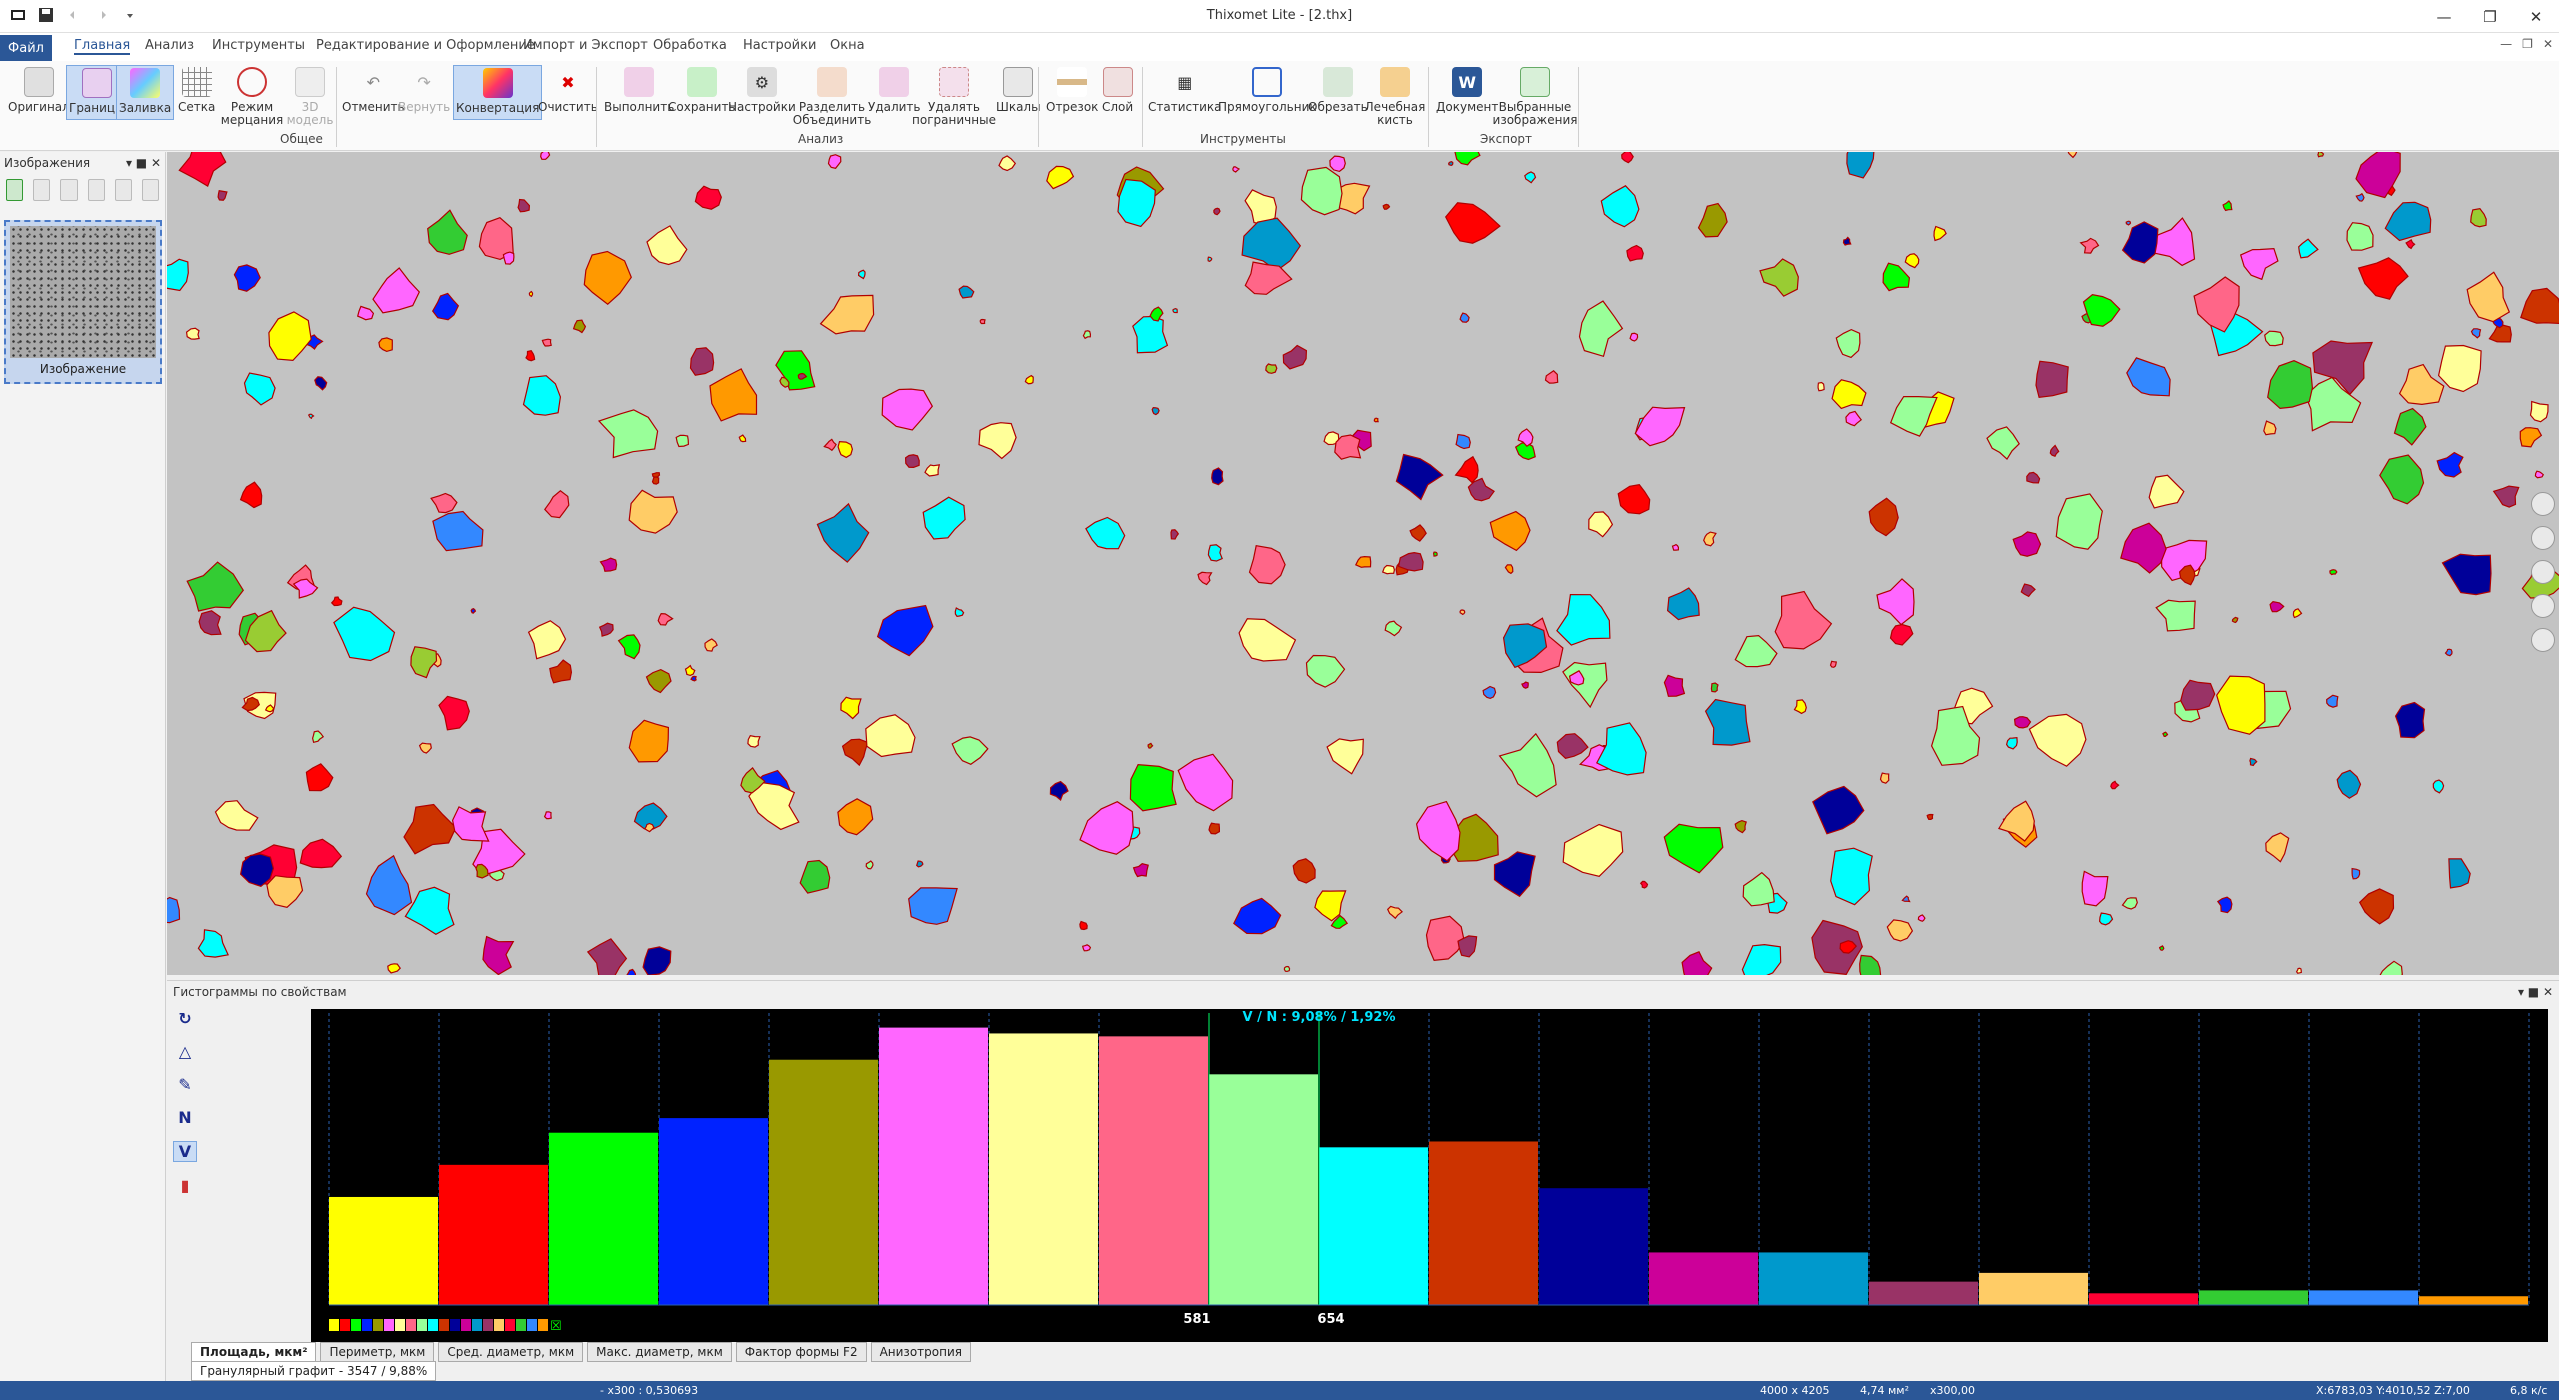 This screenshot has width=2559, height=1400. I want to click on statistics-button: ▦ Статистика, so click(1185, 90).